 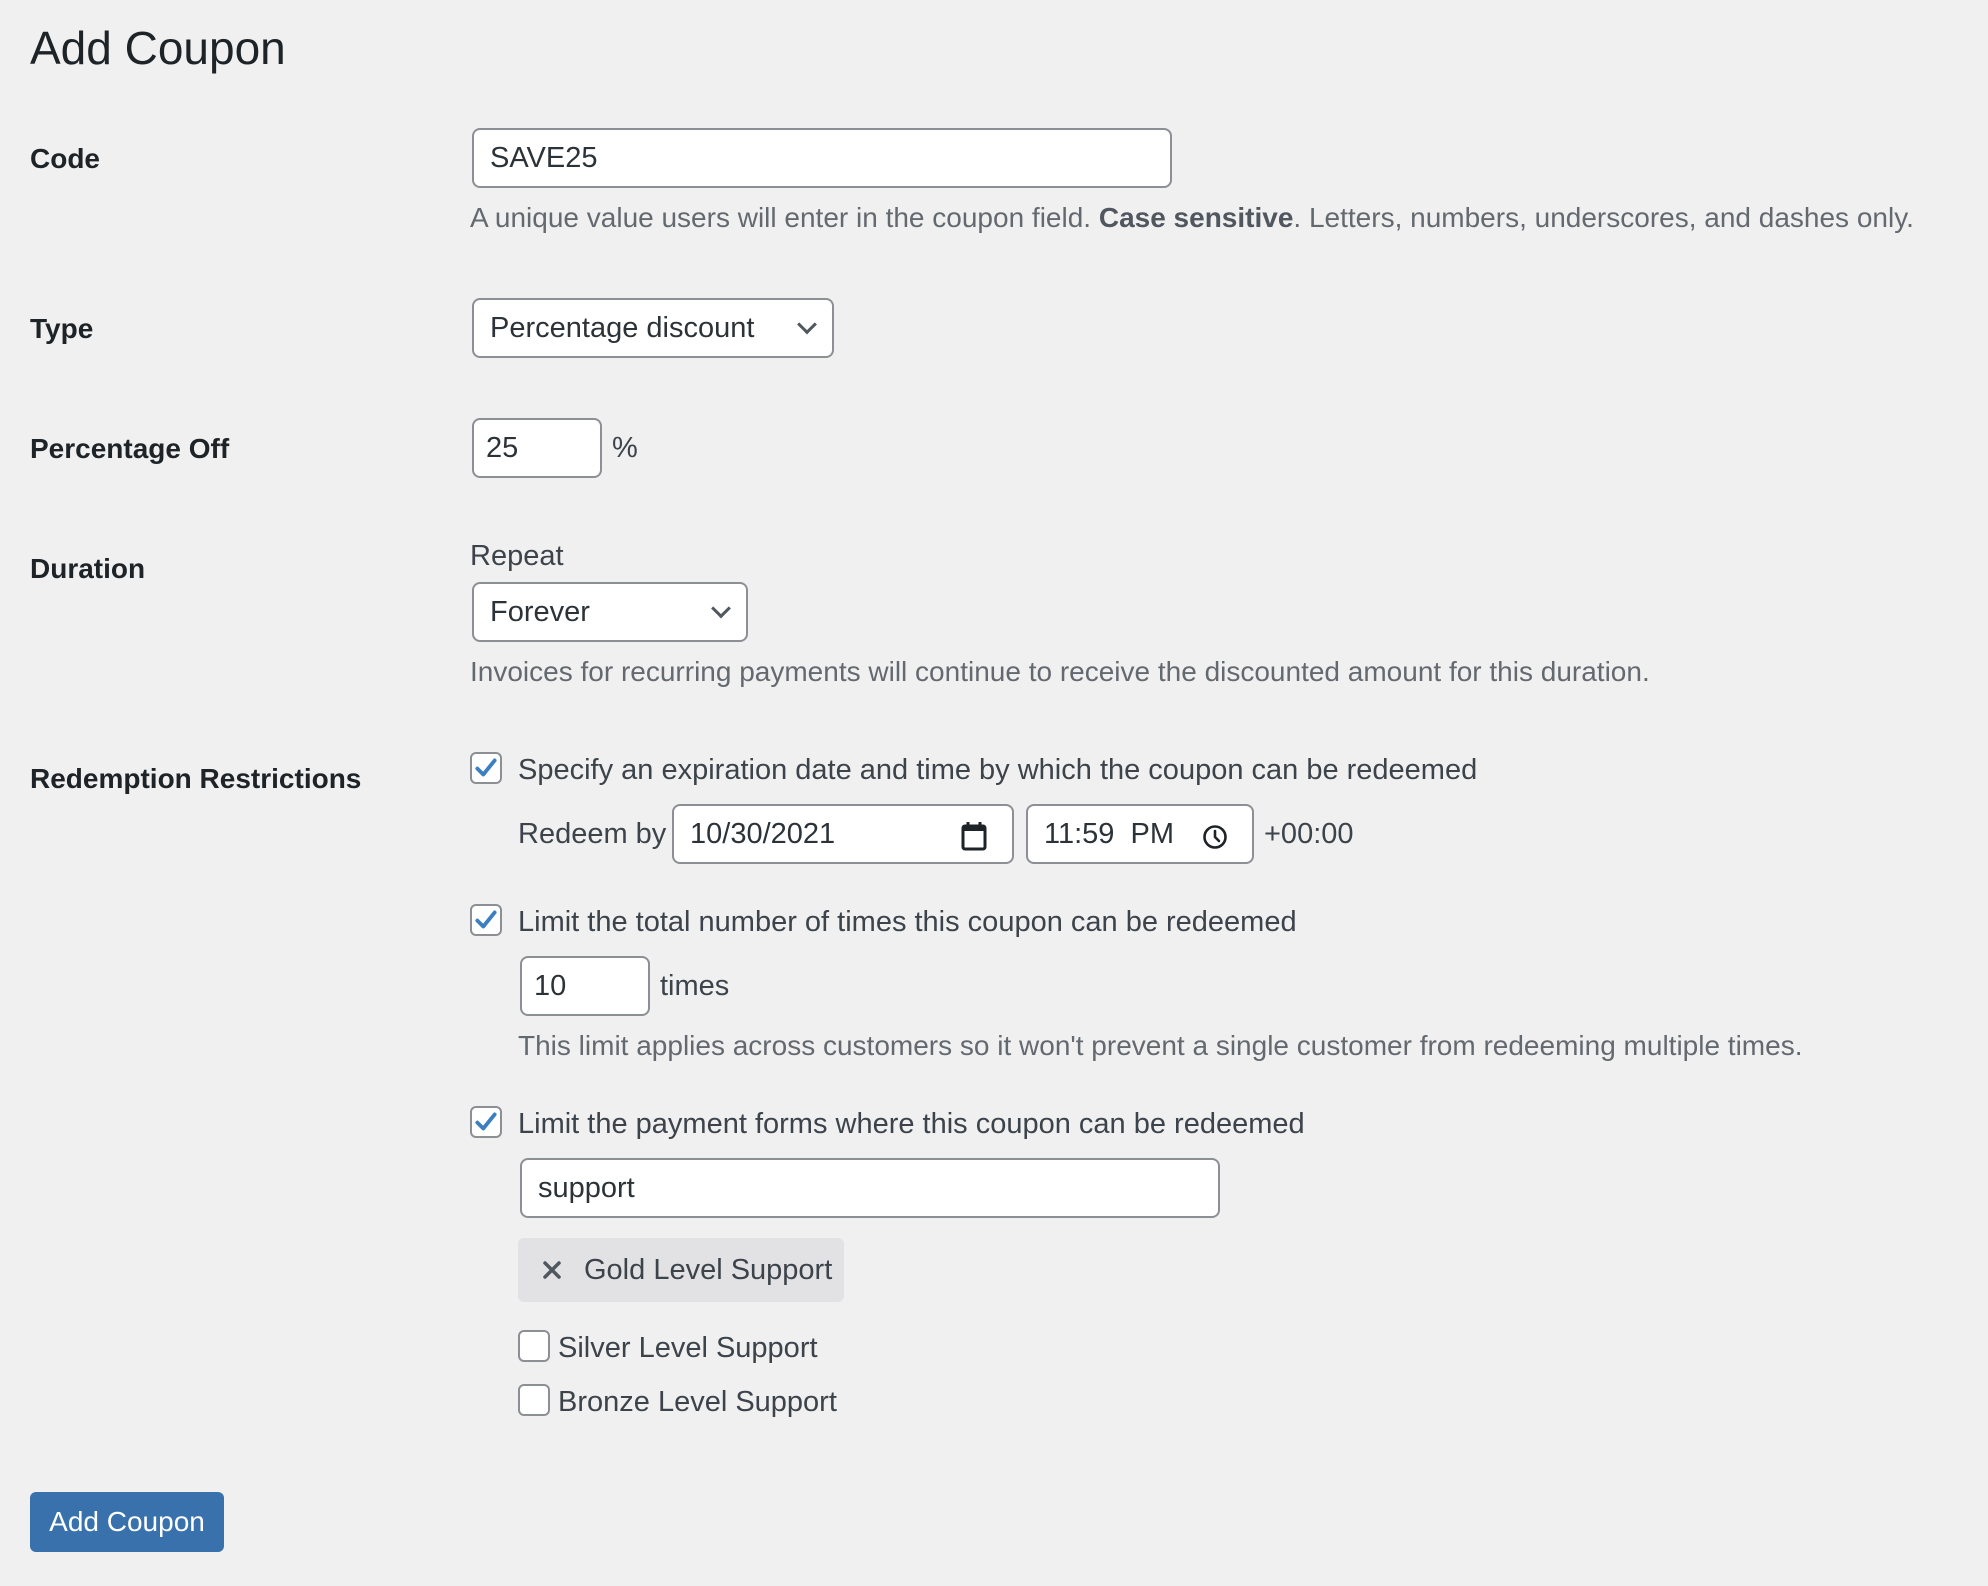 What do you see at coordinates (540, 611) in the screenshot?
I see `repeat-select-value: Forever` at bounding box center [540, 611].